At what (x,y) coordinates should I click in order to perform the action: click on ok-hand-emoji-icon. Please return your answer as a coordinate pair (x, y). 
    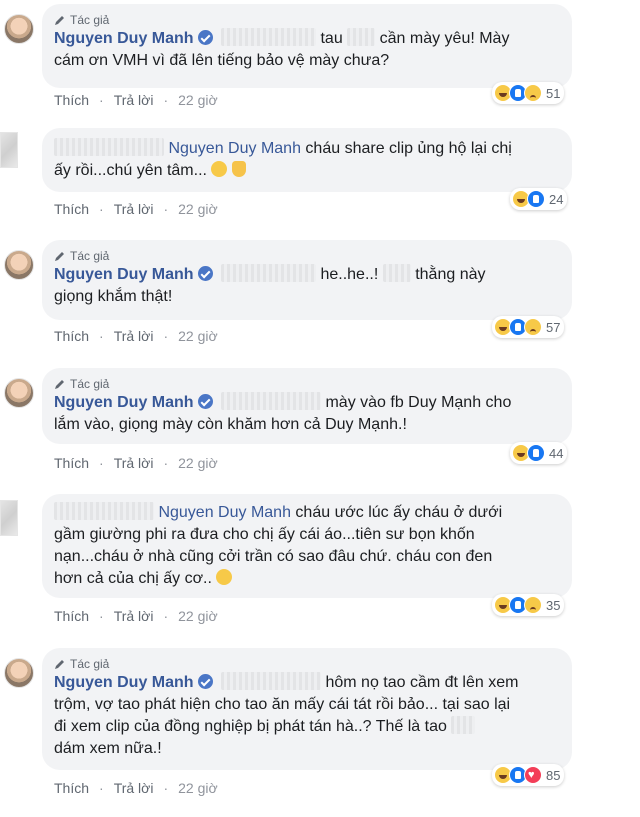
    Looking at the image, I should click on (238, 169).